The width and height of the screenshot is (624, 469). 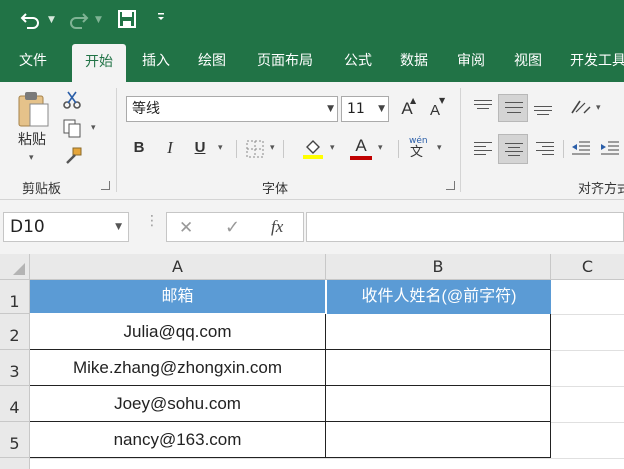 What do you see at coordinates (513, 108) in the screenshot?
I see `middle-align-button` at bounding box center [513, 108].